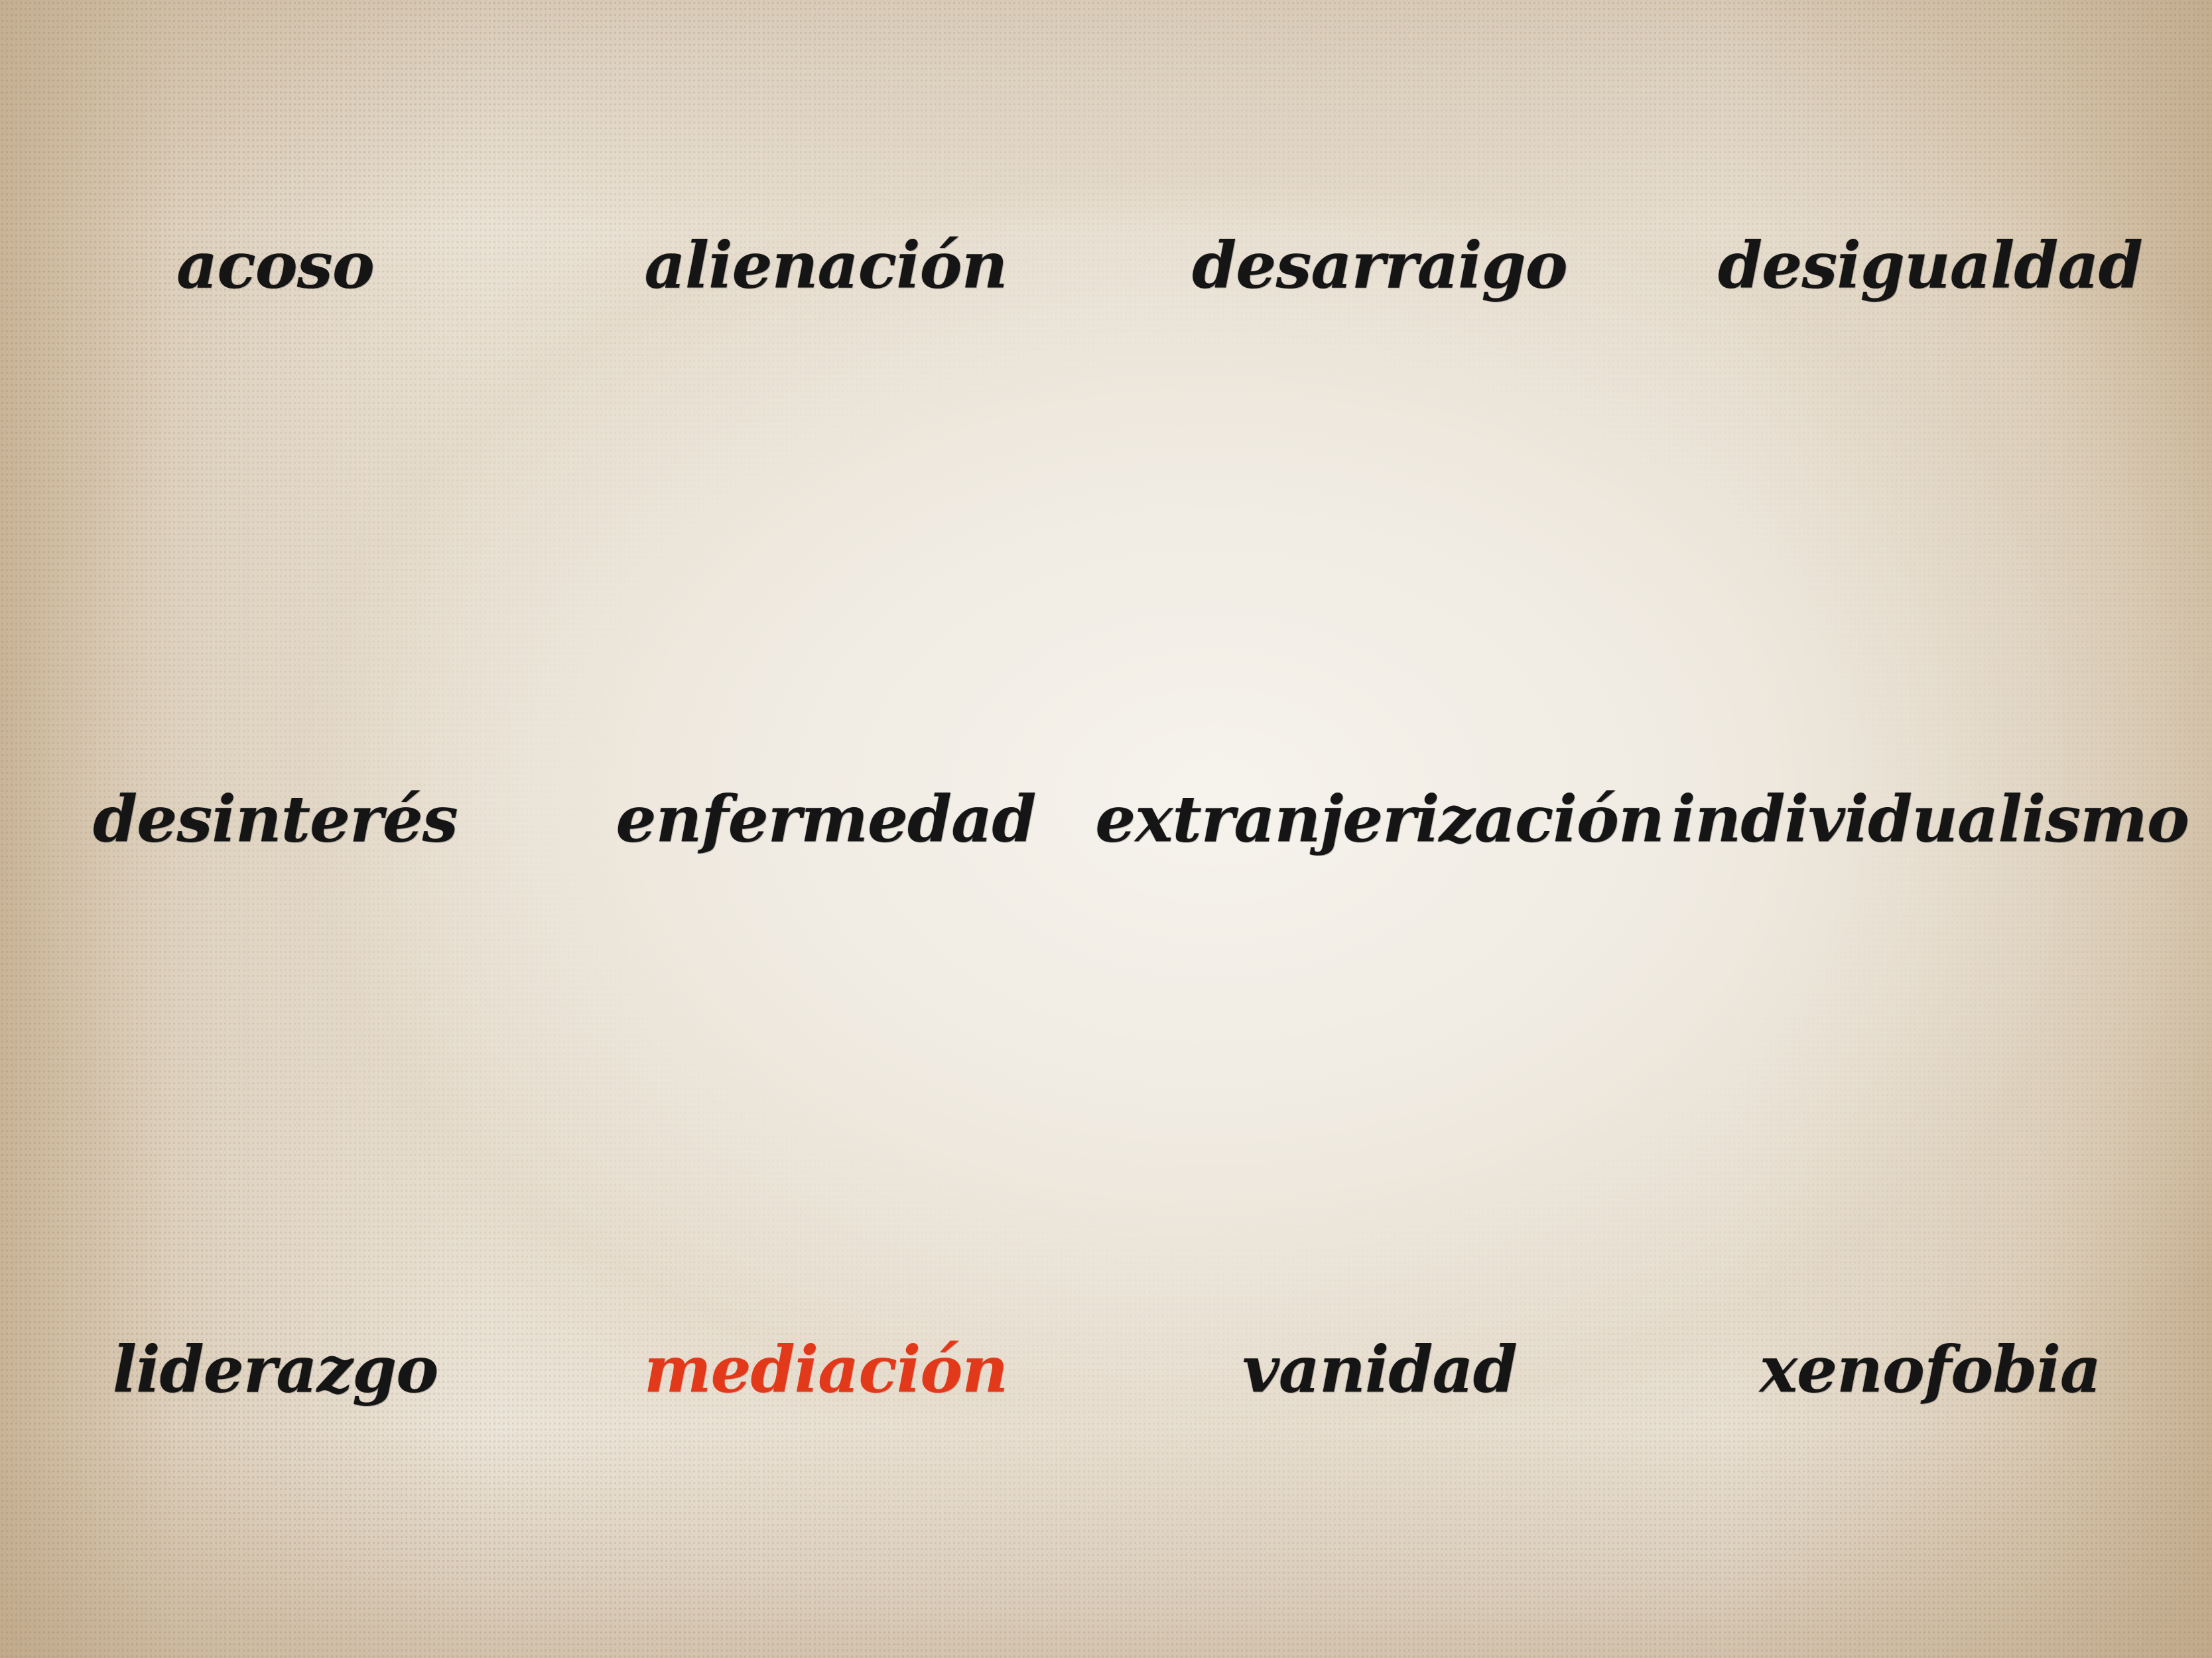 The image size is (2212, 1658). Describe the element at coordinates (1930, 1369) in the screenshot. I see `word-xenofobia: xenofobia` at that location.